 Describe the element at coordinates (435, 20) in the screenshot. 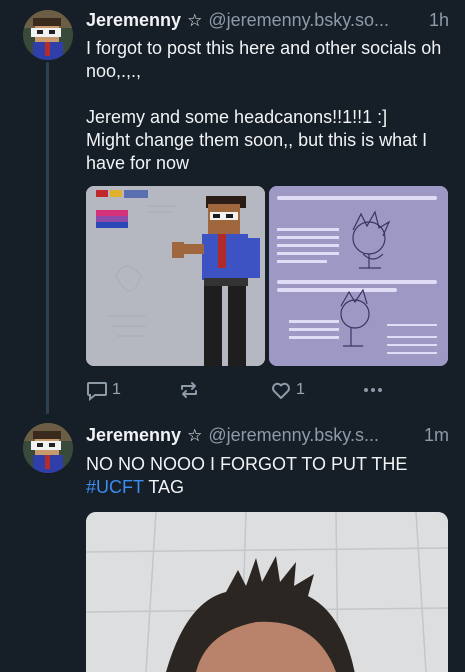

I see `post-timestamp: 1h` at that location.